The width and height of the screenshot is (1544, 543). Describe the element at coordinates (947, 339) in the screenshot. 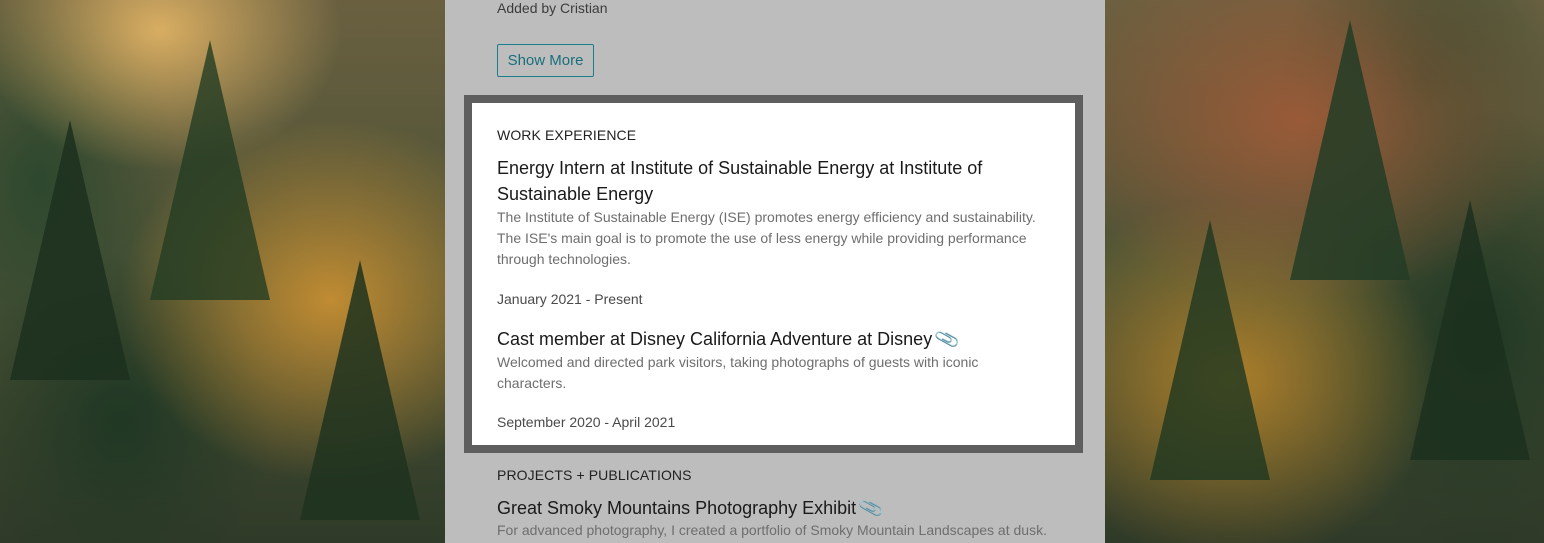

I see `paperclip-icon: 📎` at that location.